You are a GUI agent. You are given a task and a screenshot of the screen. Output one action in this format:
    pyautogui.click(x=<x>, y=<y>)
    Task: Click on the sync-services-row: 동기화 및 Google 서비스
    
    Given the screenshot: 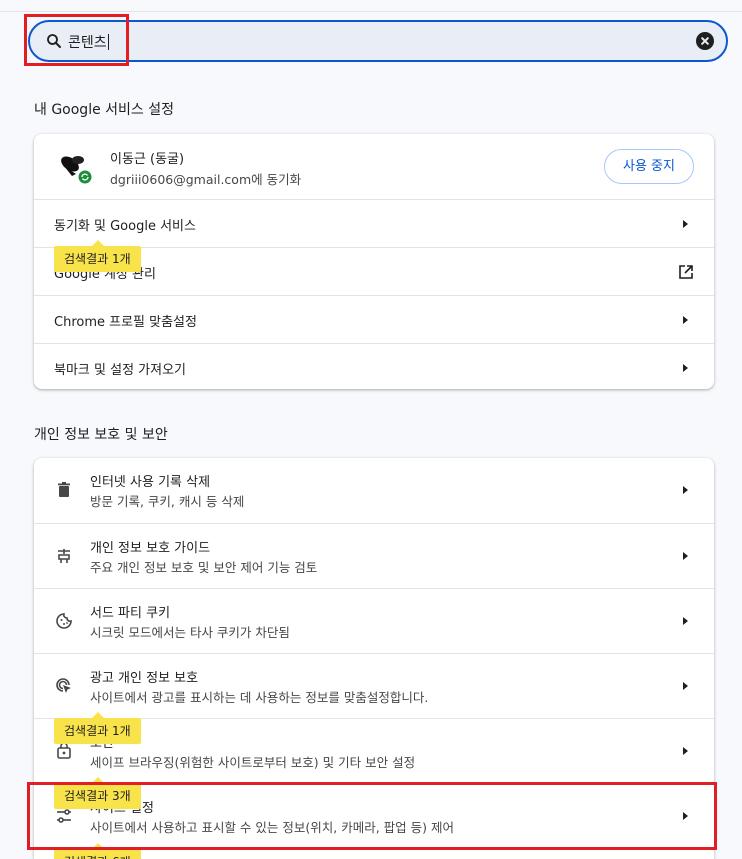 What is the action you would take?
    pyautogui.click(x=374, y=223)
    